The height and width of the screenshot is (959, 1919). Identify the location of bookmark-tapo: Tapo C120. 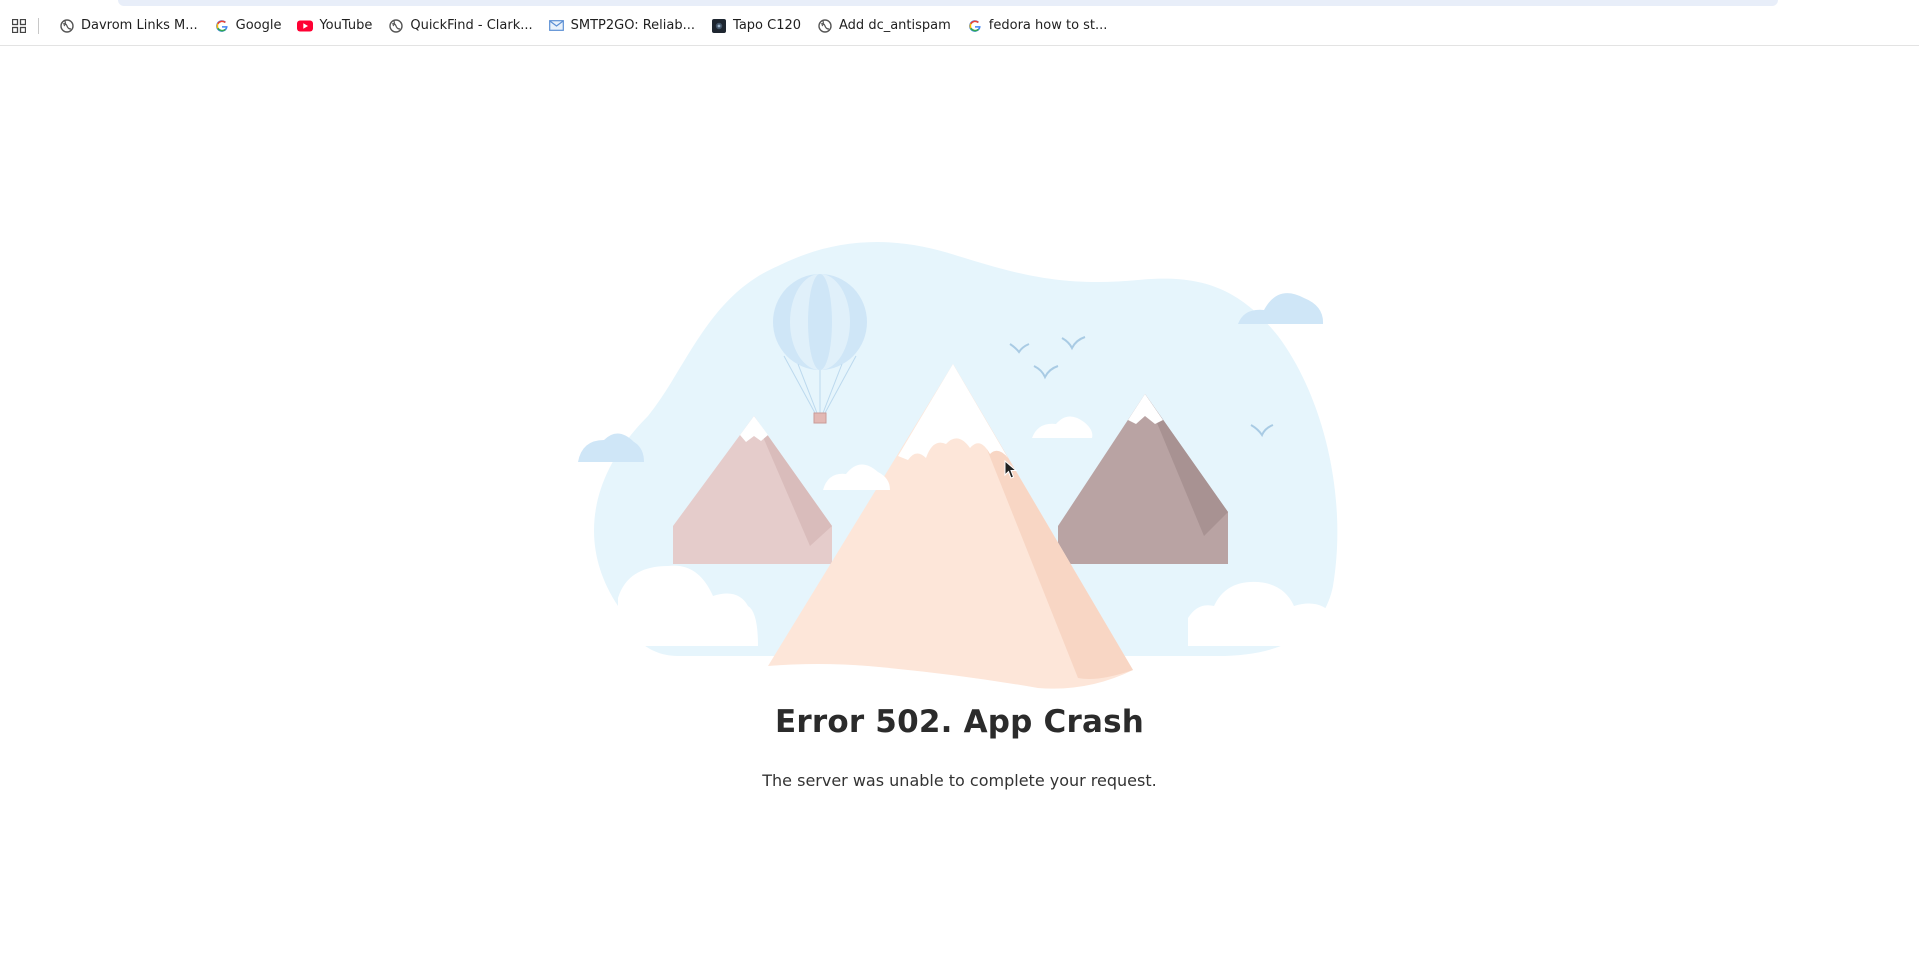
(757, 26).